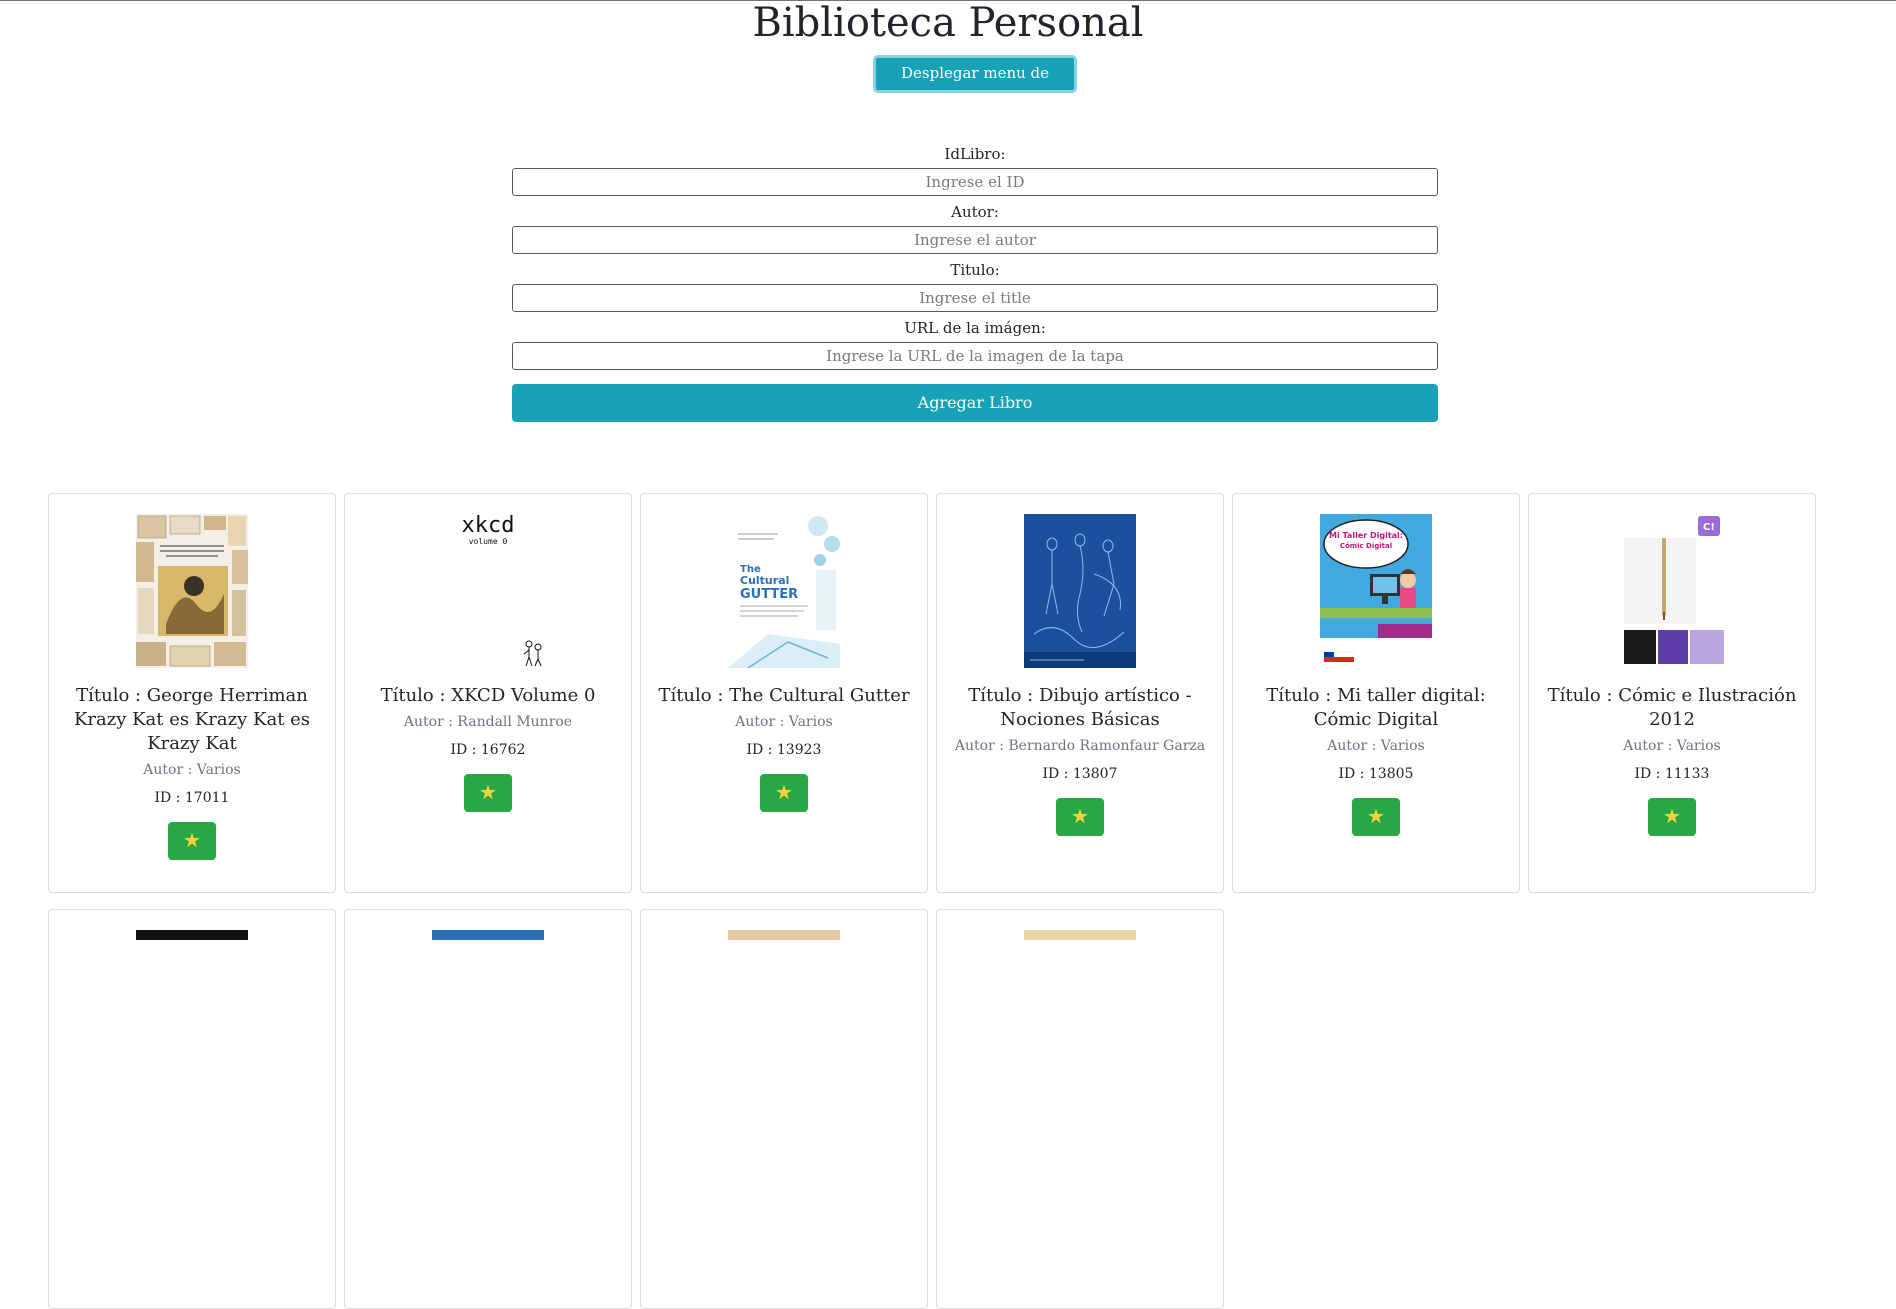 This screenshot has height=1309, width=1896. Describe the element at coordinates (488, 722) in the screenshot. I see `book-author: Autor : Randall Munroe` at that location.